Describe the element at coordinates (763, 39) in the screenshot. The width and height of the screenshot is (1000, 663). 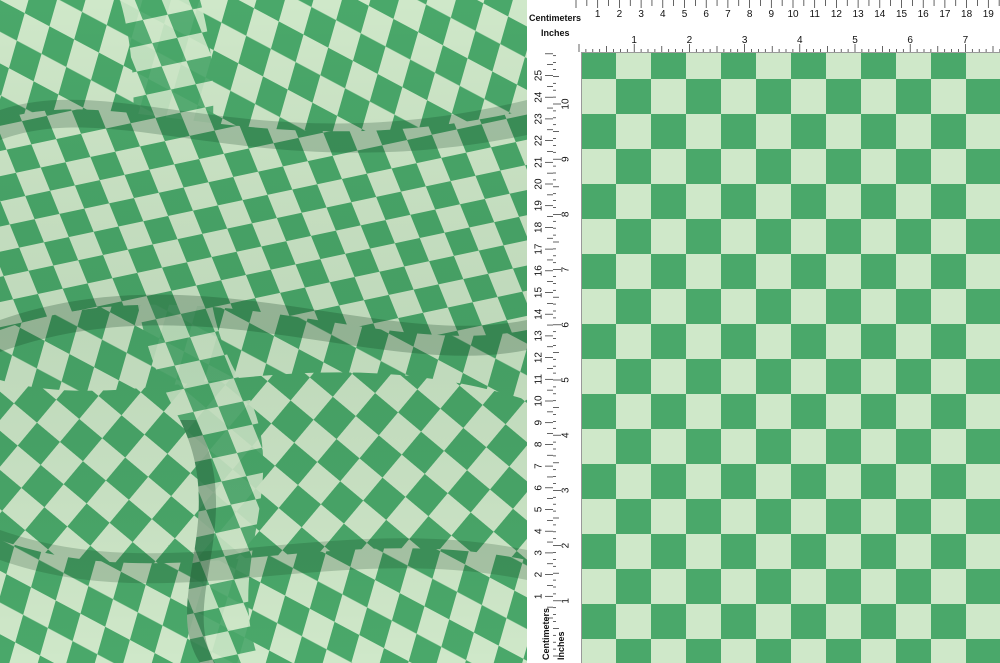
I see `ruler-top-inches: 1 2 3 4 5 6 7 Inches` at that location.